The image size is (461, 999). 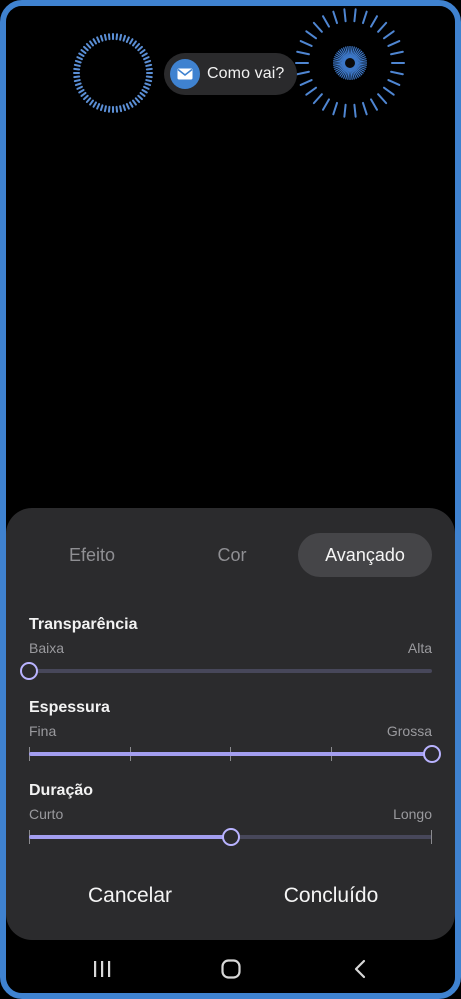 I want to click on duration-slider-group: Duração Curto Longo, so click(x=230, y=817).